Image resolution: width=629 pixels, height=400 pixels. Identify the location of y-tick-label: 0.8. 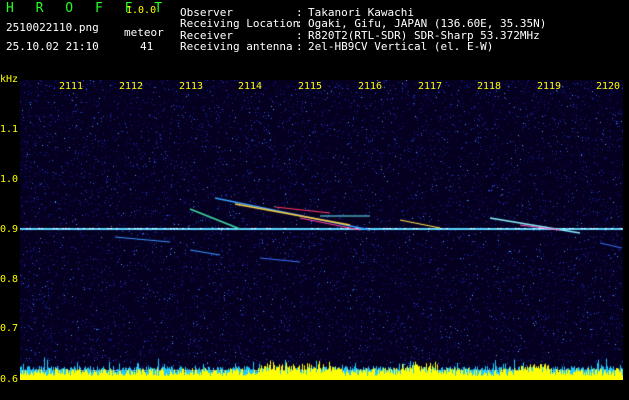
(9, 279).